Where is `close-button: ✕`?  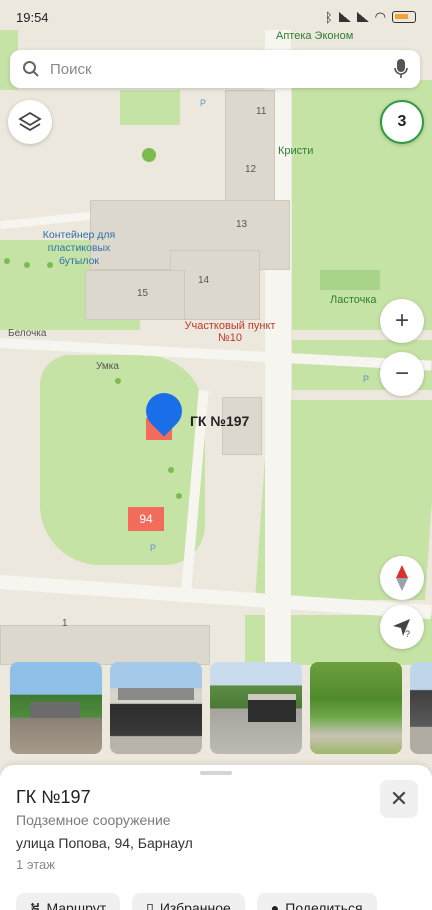 close-button: ✕ is located at coordinates (399, 799).